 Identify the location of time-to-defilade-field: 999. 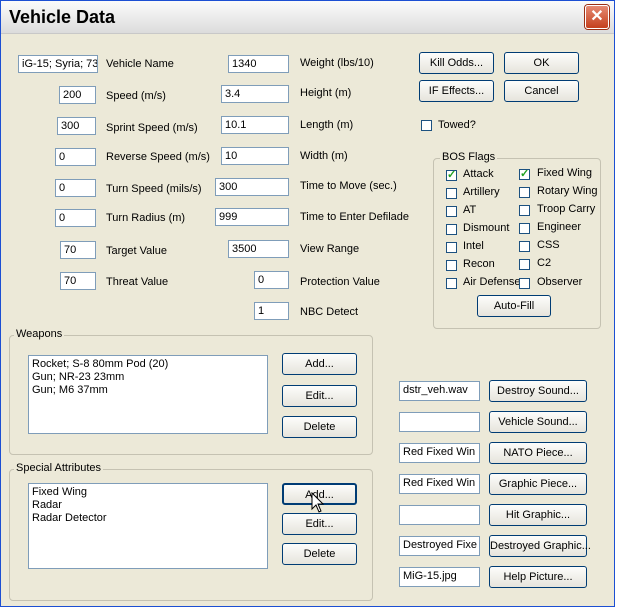
(252, 217).